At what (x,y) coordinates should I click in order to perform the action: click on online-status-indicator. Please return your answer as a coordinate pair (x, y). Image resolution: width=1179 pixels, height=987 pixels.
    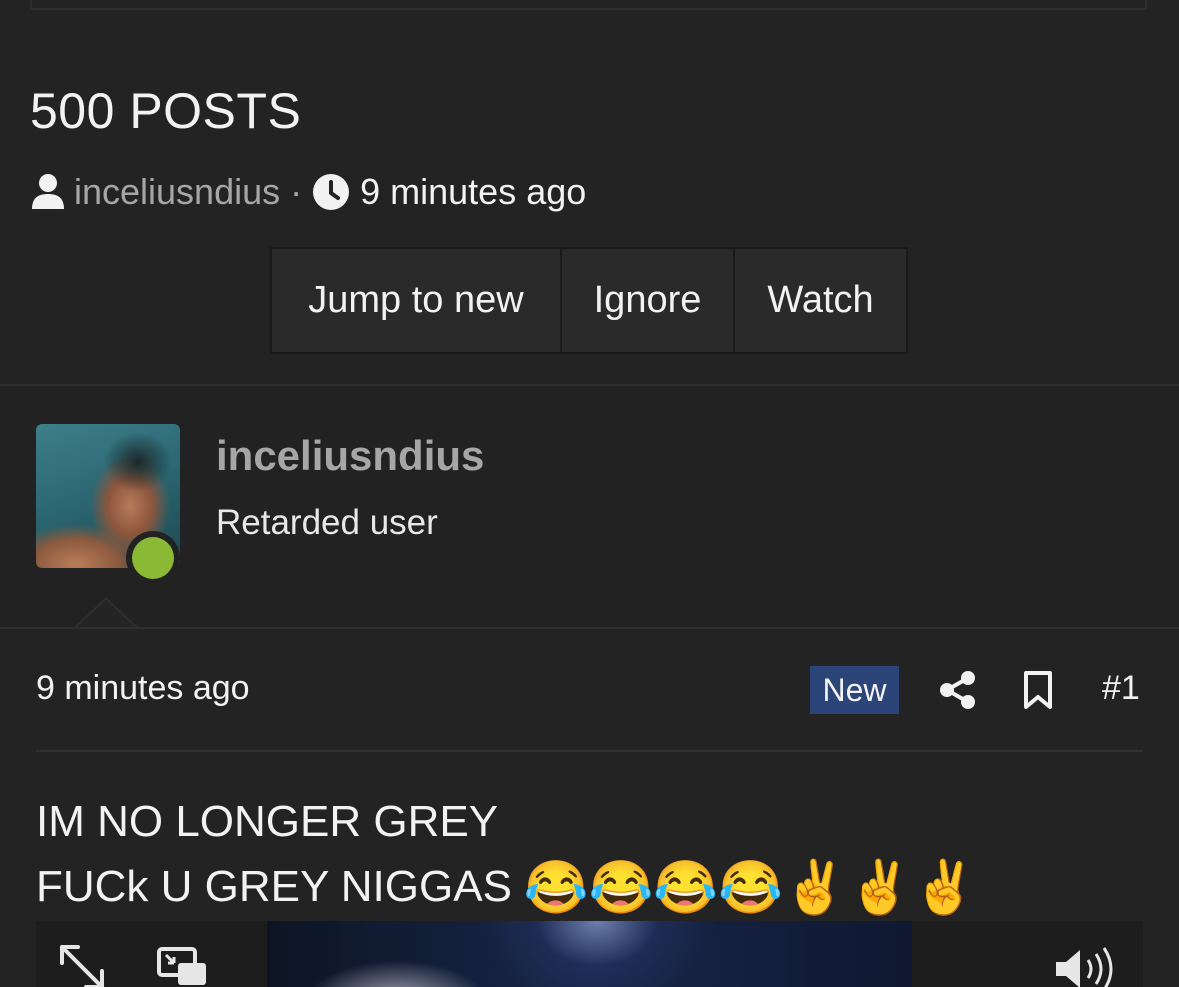
    Looking at the image, I should click on (153, 558).